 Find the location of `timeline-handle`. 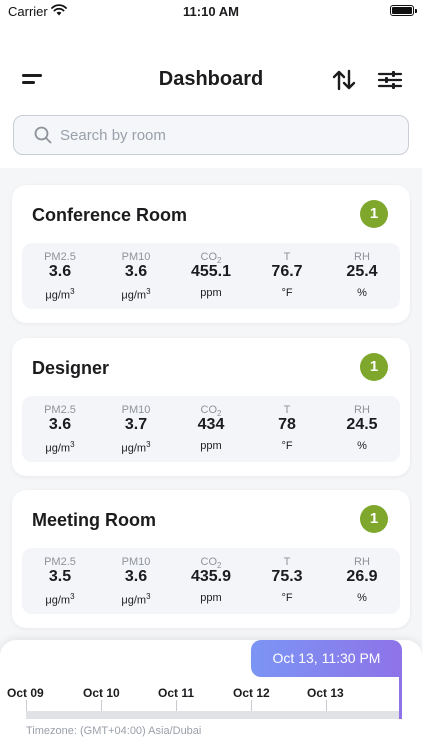

timeline-handle is located at coordinates (400, 697).